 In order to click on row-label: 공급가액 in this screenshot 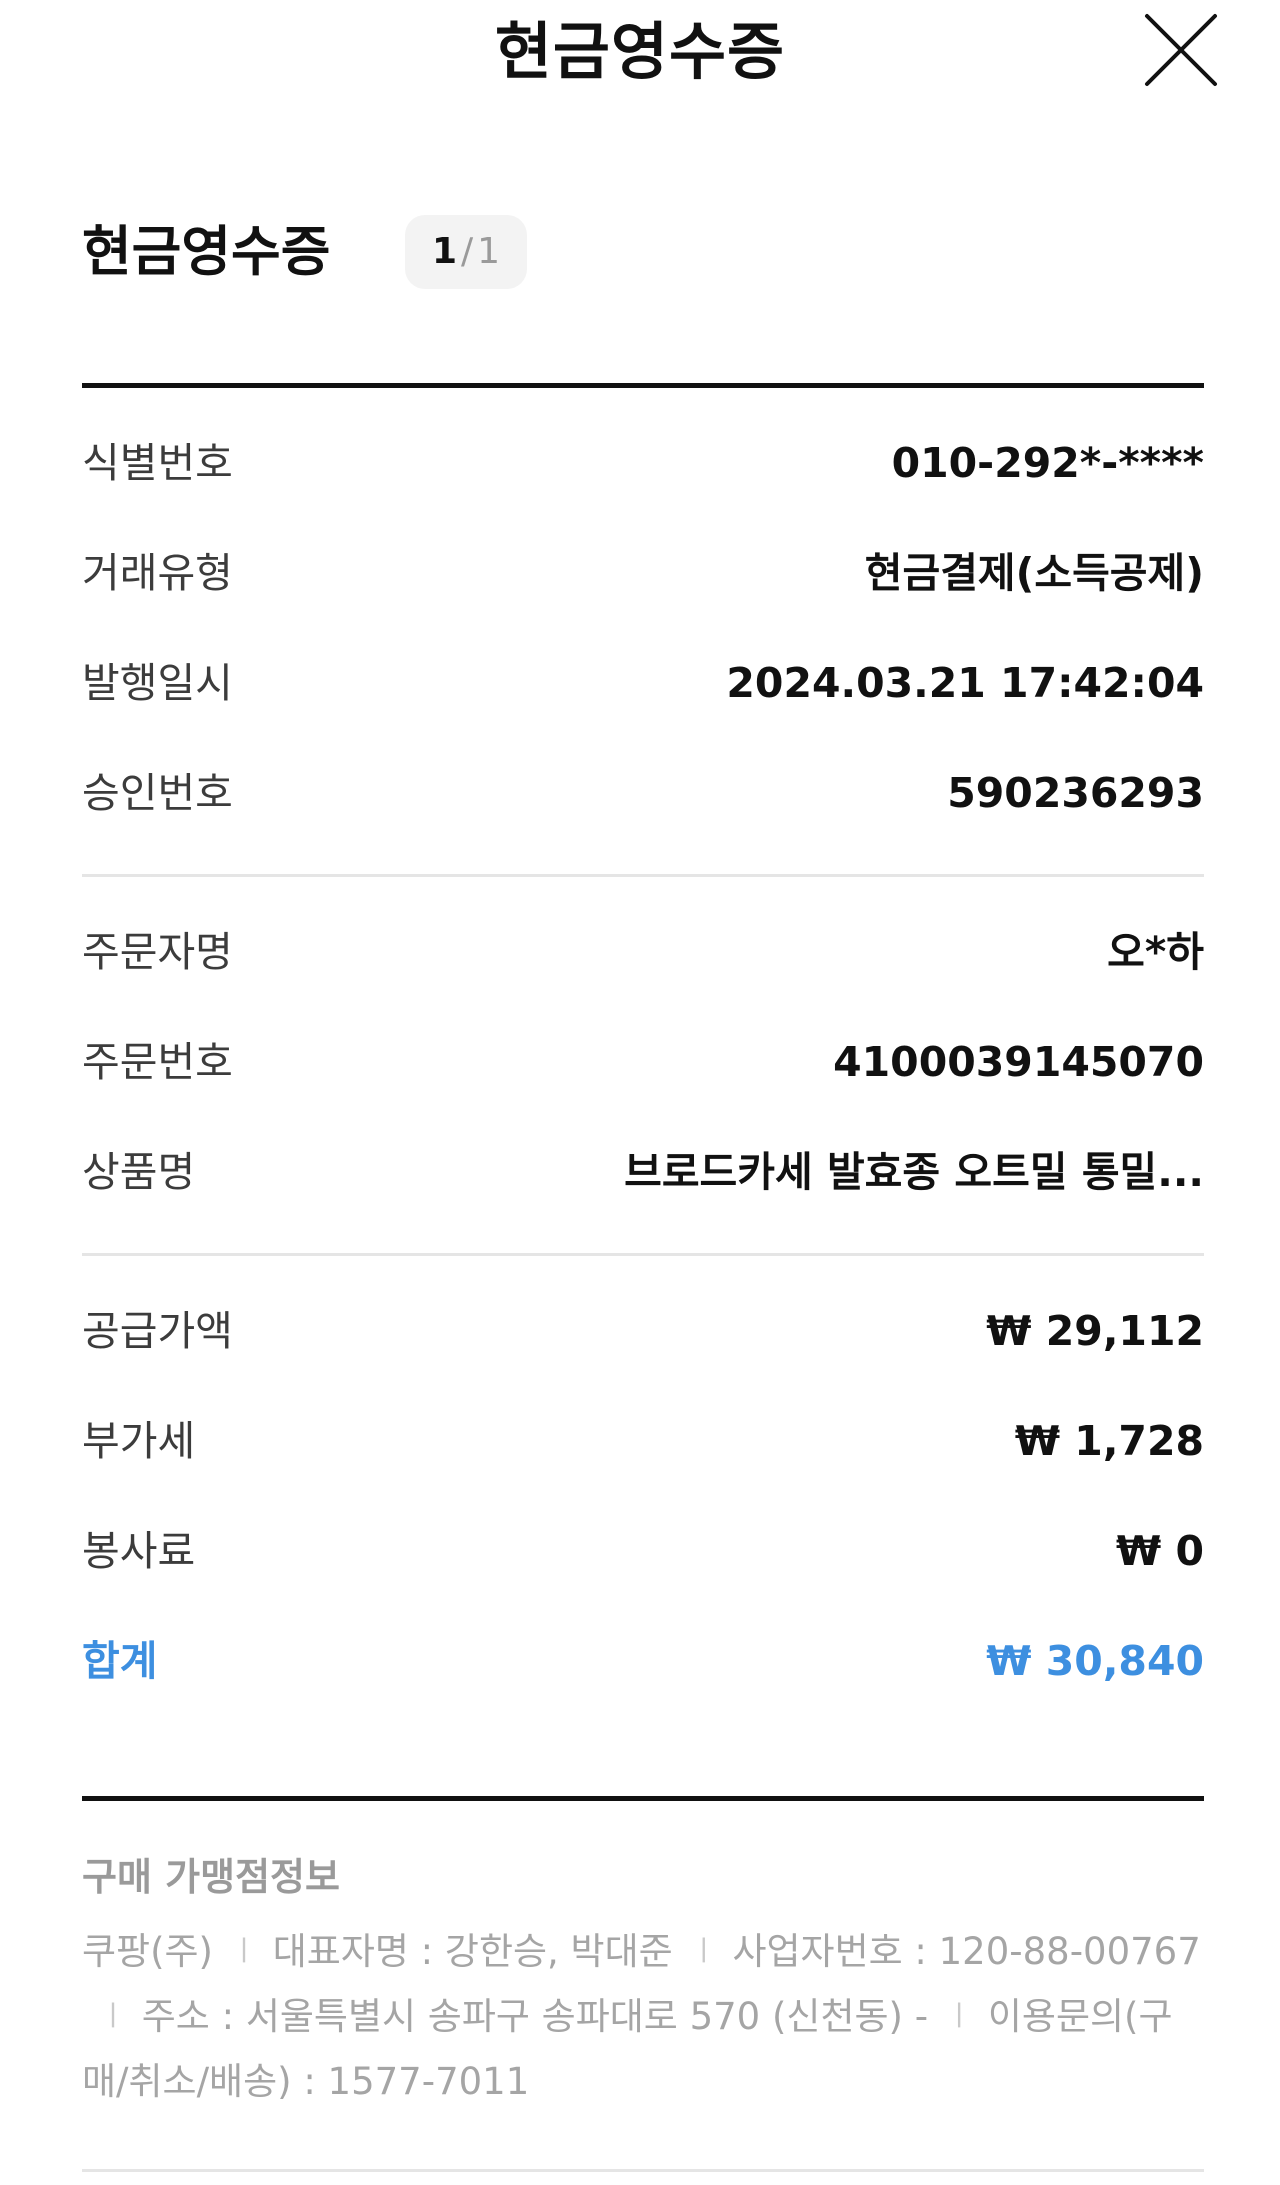, I will do `click(157, 1331)`.